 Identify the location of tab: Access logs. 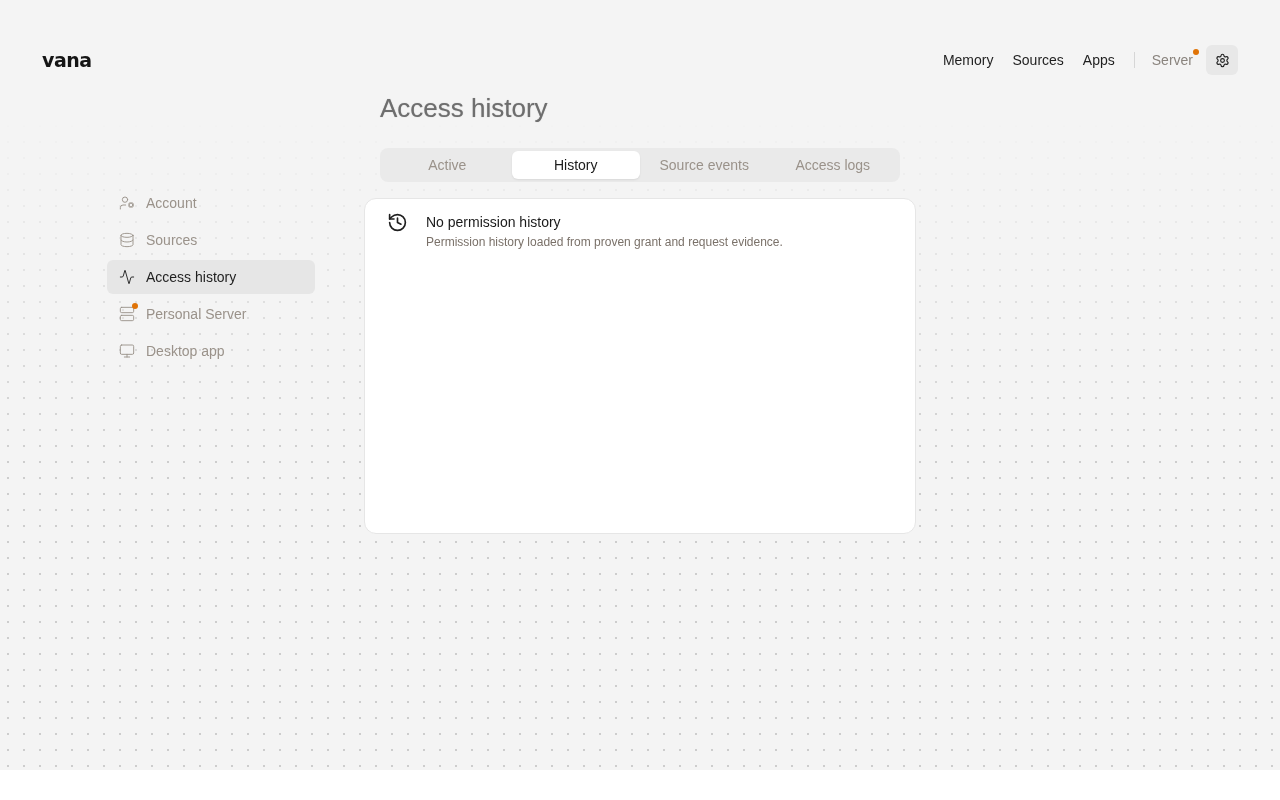
(832, 165).